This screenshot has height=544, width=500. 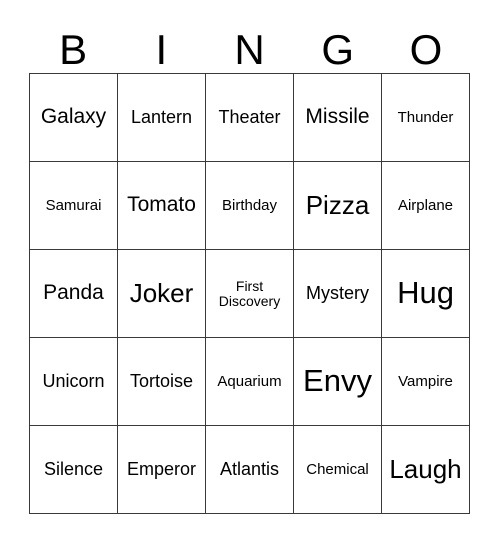 I want to click on bingo-cell: Atlantis, so click(x=250, y=470).